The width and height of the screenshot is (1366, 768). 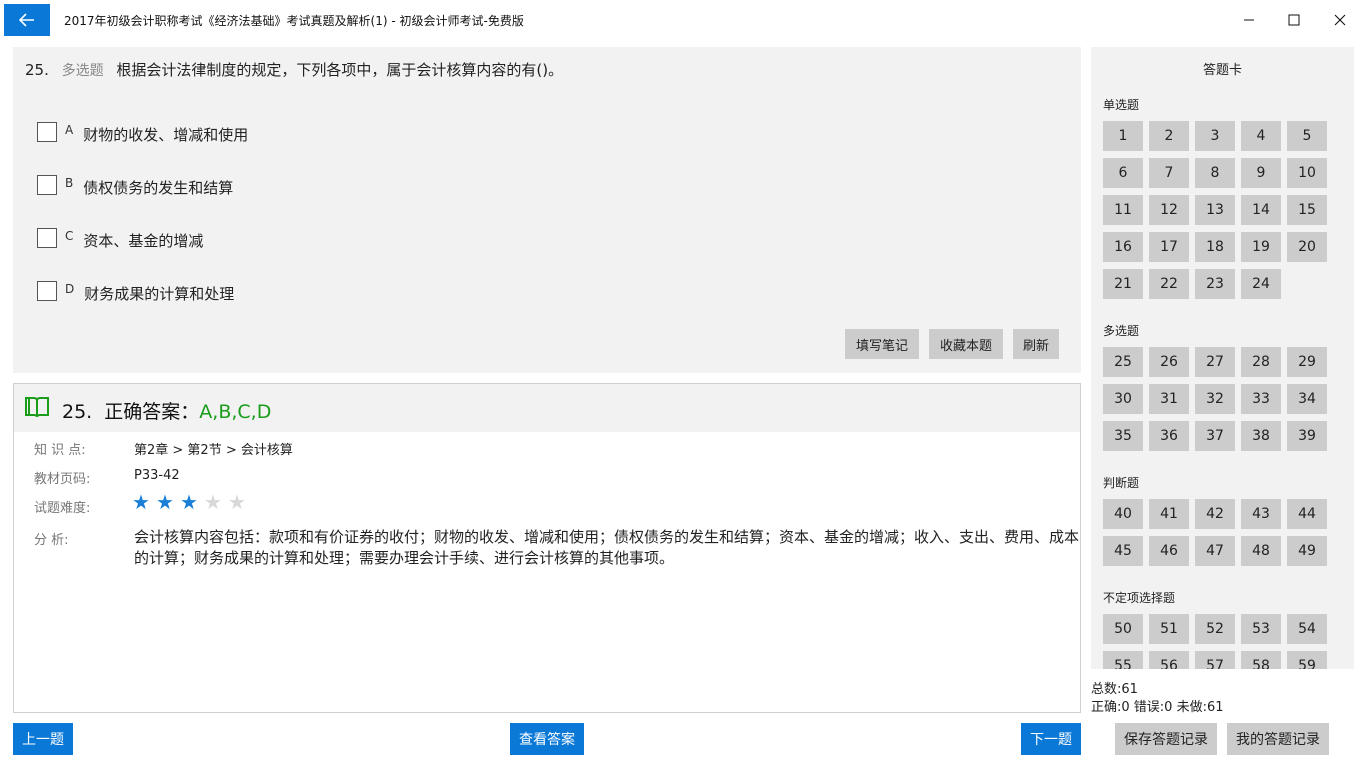 What do you see at coordinates (1261, 362) in the screenshot?
I see `question-number-cell: 28` at bounding box center [1261, 362].